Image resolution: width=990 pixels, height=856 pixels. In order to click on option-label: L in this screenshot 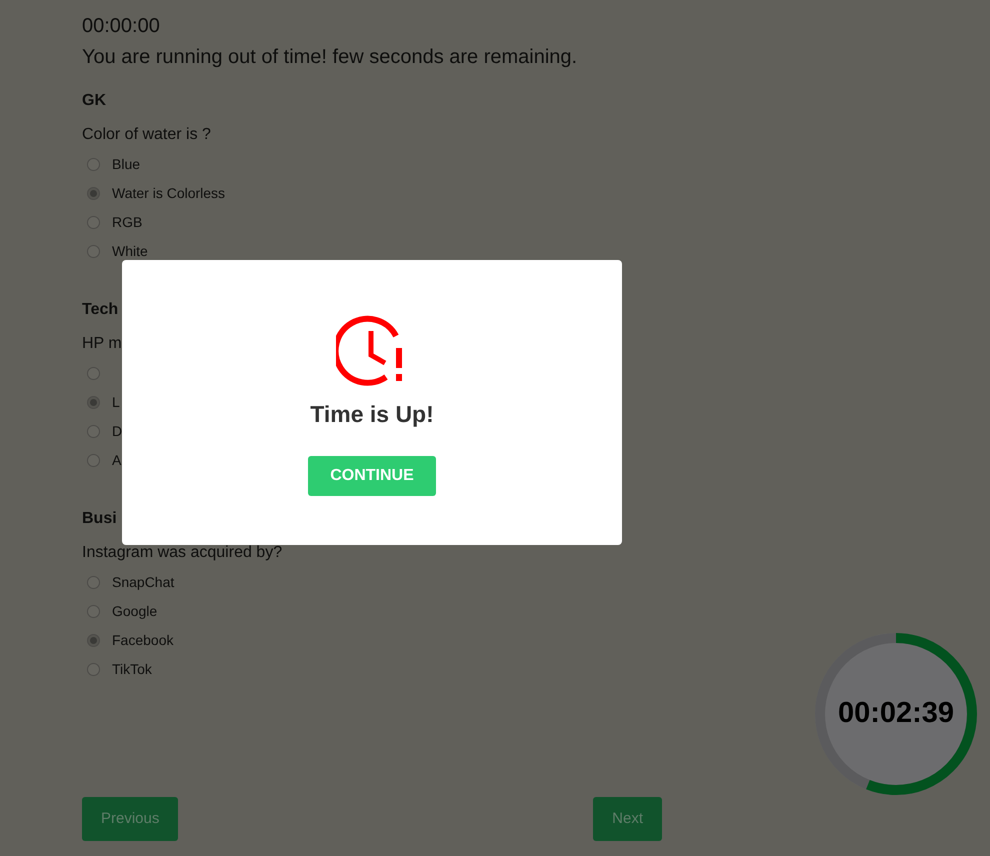, I will do `click(116, 402)`.